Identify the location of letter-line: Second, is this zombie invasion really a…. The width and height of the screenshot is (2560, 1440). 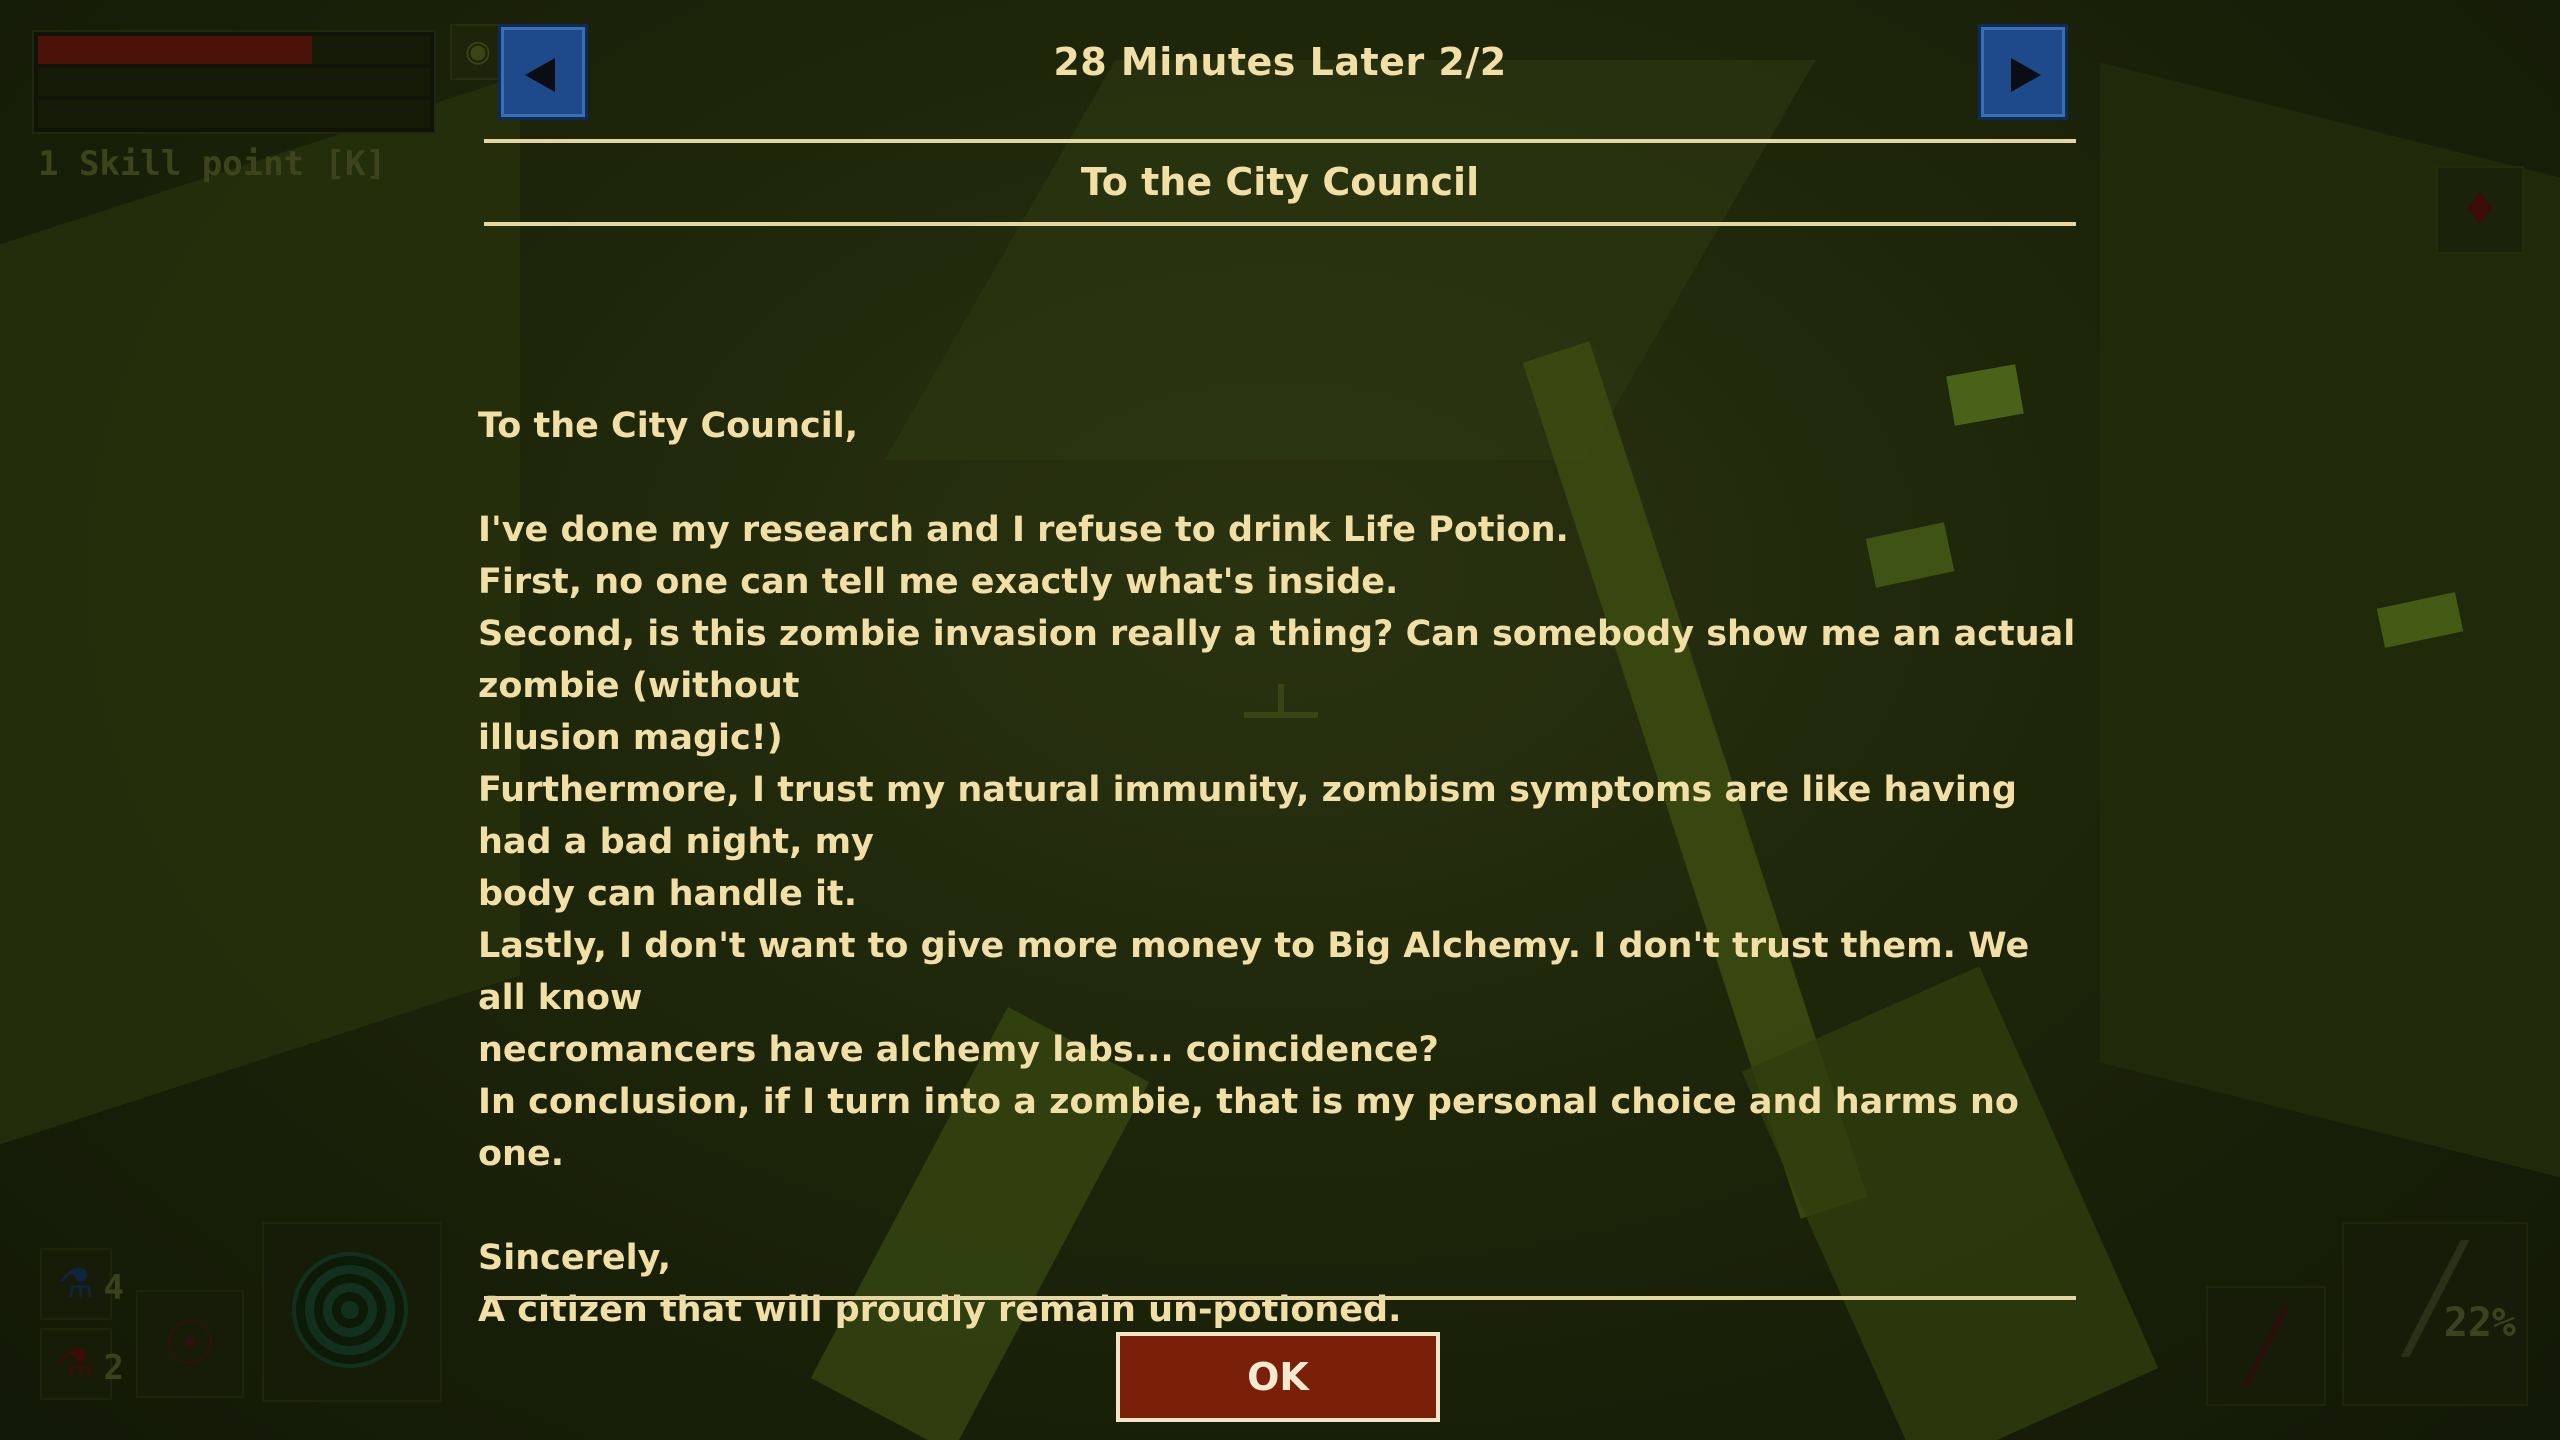
(1277, 660).